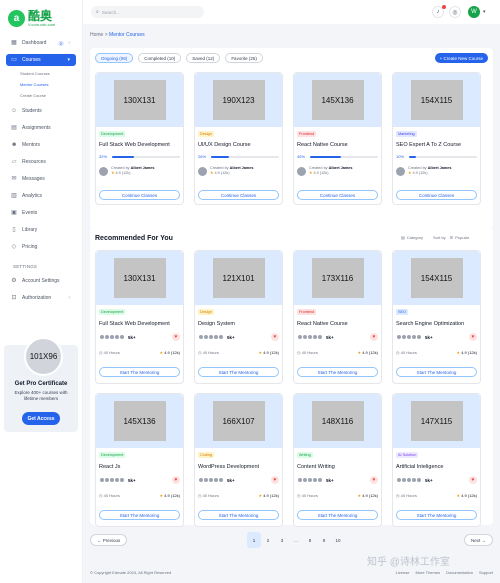 The height and width of the screenshot is (583, 500). Describe the element at coordinates (41, 111) in the screenshot. I see `sidebar-item-students: ☺ Students` at that location.